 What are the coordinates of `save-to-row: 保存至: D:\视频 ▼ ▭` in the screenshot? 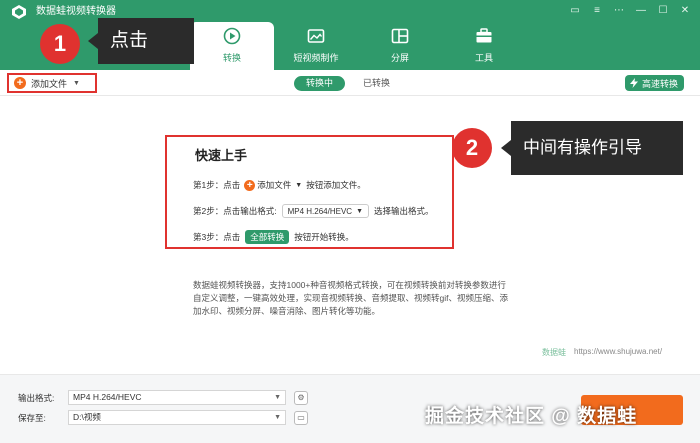 It's located at (163, 417).